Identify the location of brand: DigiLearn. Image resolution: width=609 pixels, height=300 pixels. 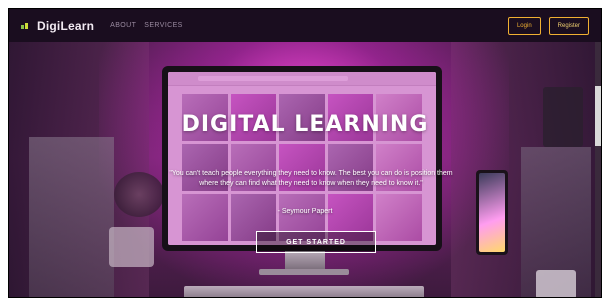
(57, 26).